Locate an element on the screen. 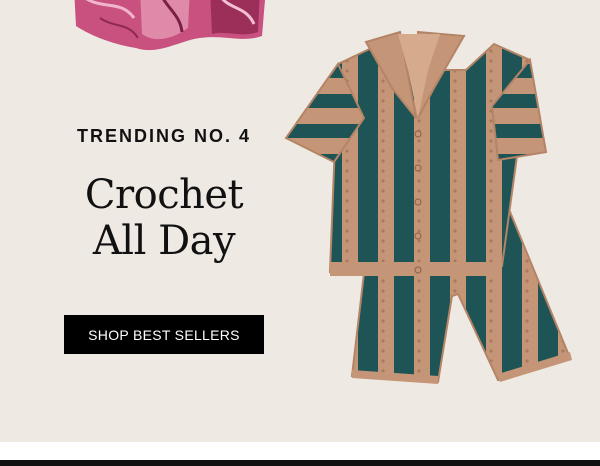 This screenshot has height=466, width=600. trending-label: TRENDING NO. 4 is located at coordinates (163, 136).